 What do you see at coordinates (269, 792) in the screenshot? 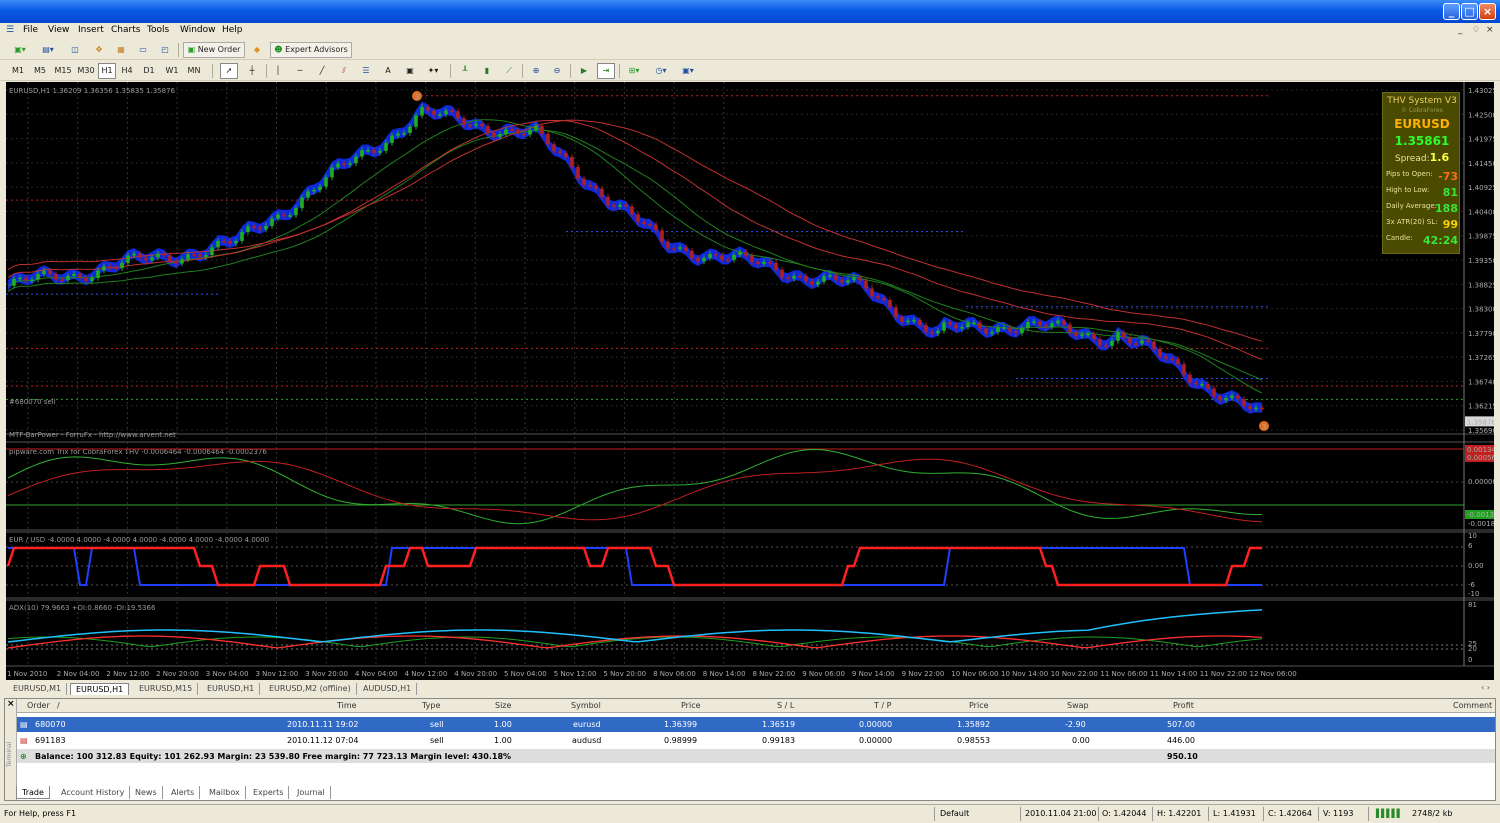
I see `tab-experts: Experts` at bounding box center [269, 792].